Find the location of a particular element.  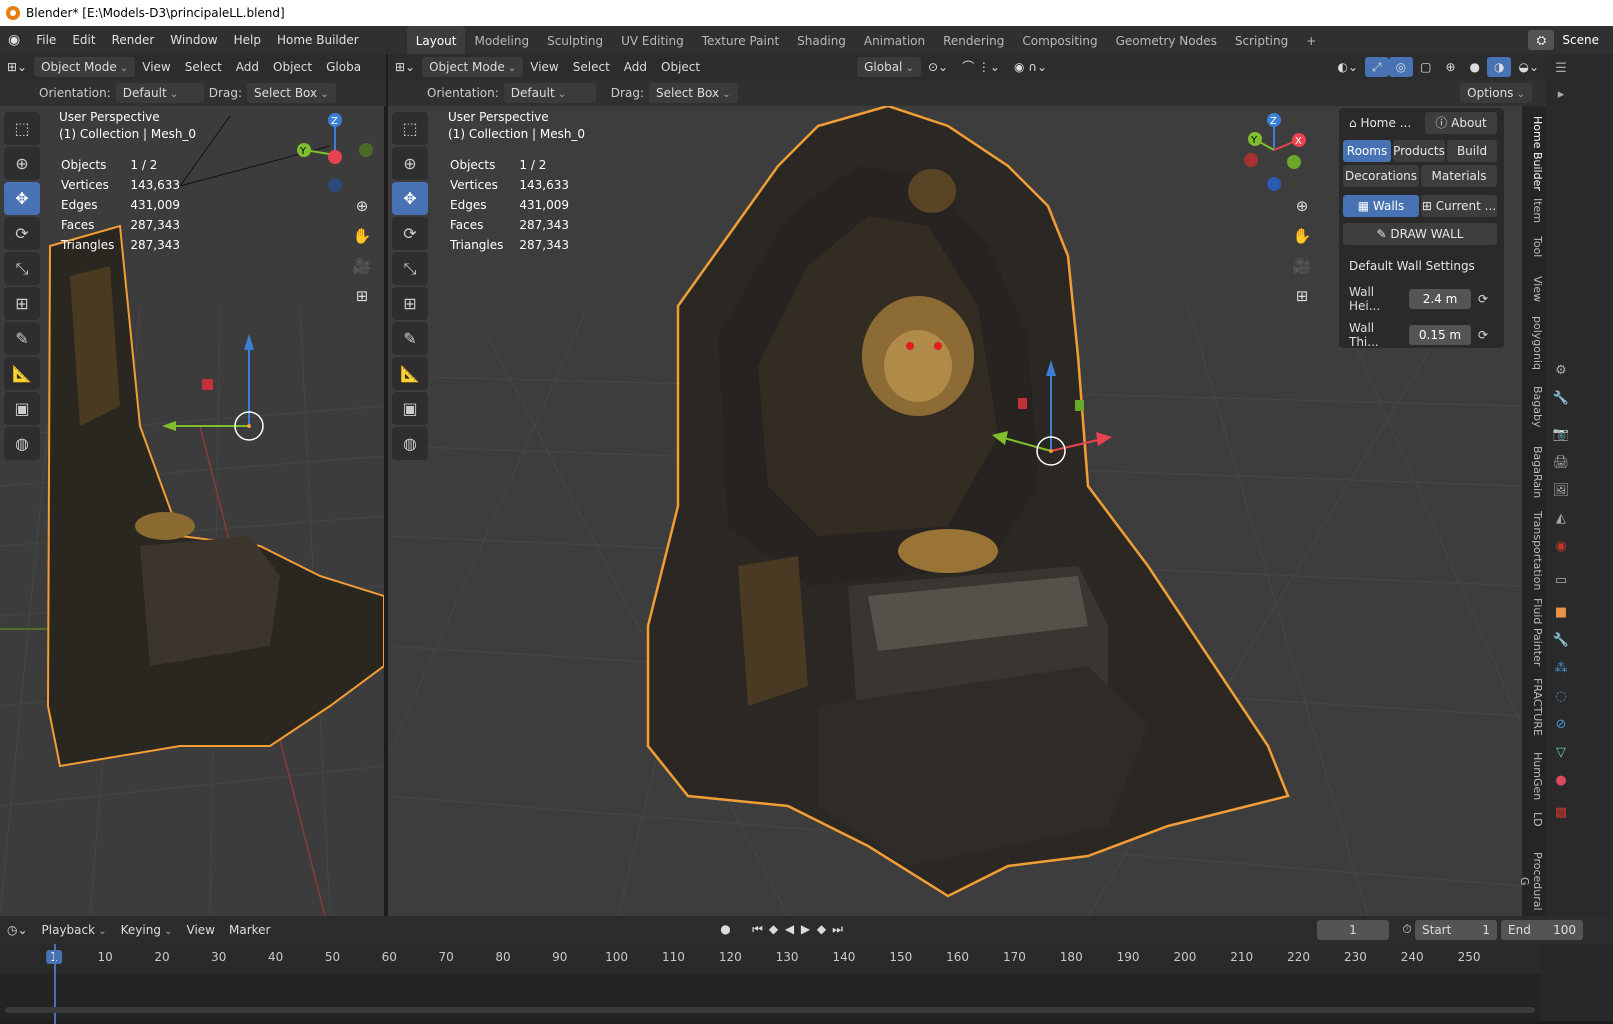

world-icon: ◉ is located at coordinates (1561, 547).